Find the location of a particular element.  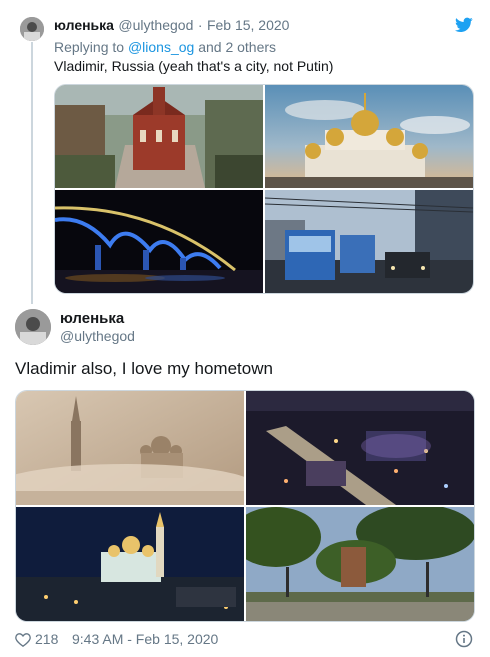

church-photo is located at coordinates (159, 136).